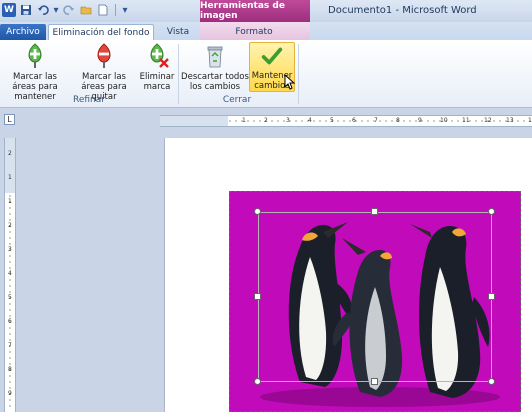 Image resolution: width=532 pixels, height=412 pixels. What do you see at coordinates (530, 120) in the screenshot?
I see `ruler-number: 14` at bounding box center [530, 120].